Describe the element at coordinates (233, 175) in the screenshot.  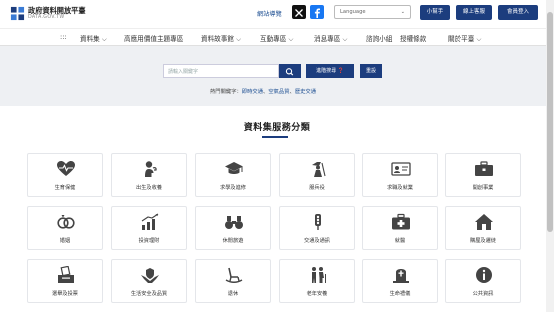
I see `category-card: 求學及進修` at that location.